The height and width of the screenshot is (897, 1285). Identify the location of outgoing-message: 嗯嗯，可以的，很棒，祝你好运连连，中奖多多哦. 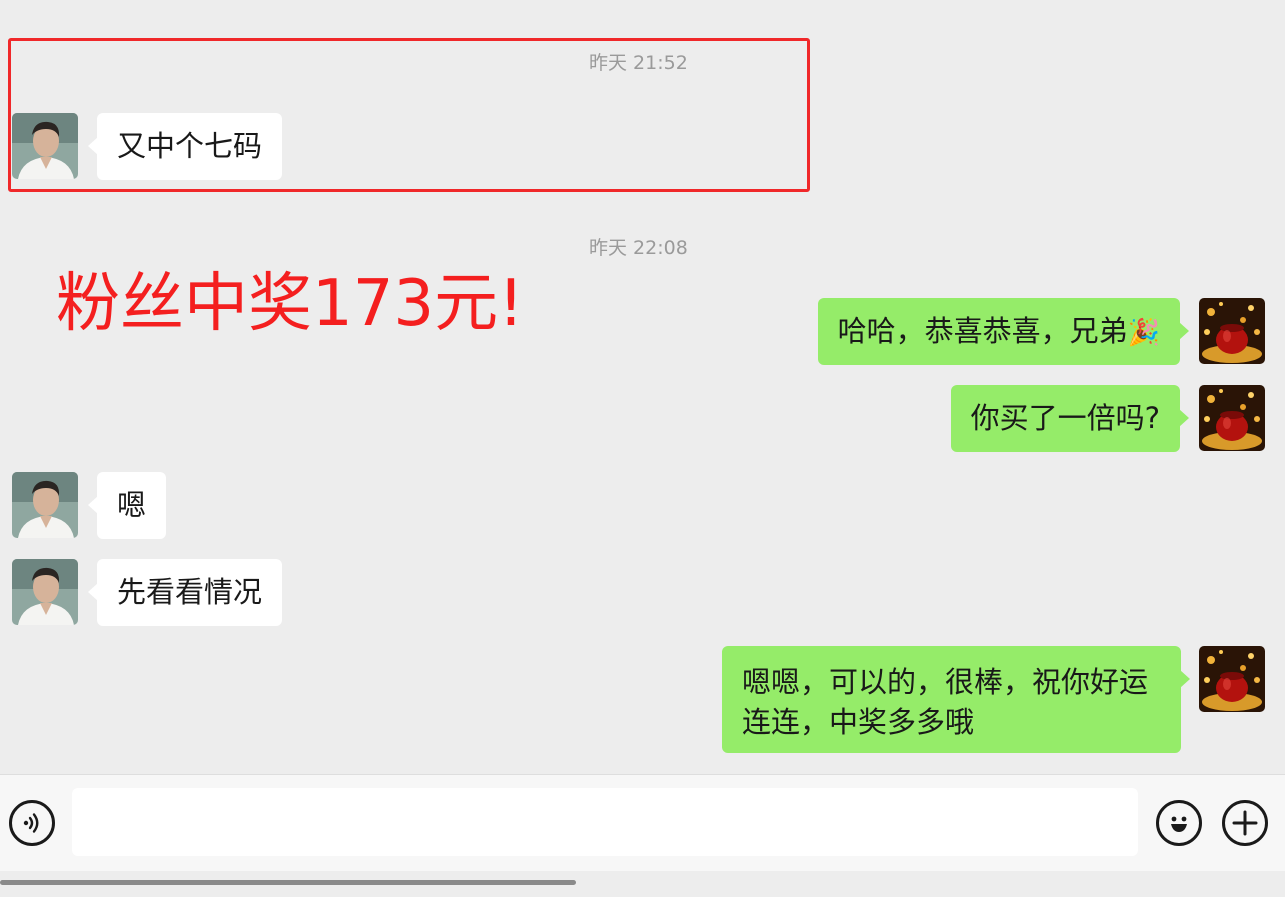
(956, 699).